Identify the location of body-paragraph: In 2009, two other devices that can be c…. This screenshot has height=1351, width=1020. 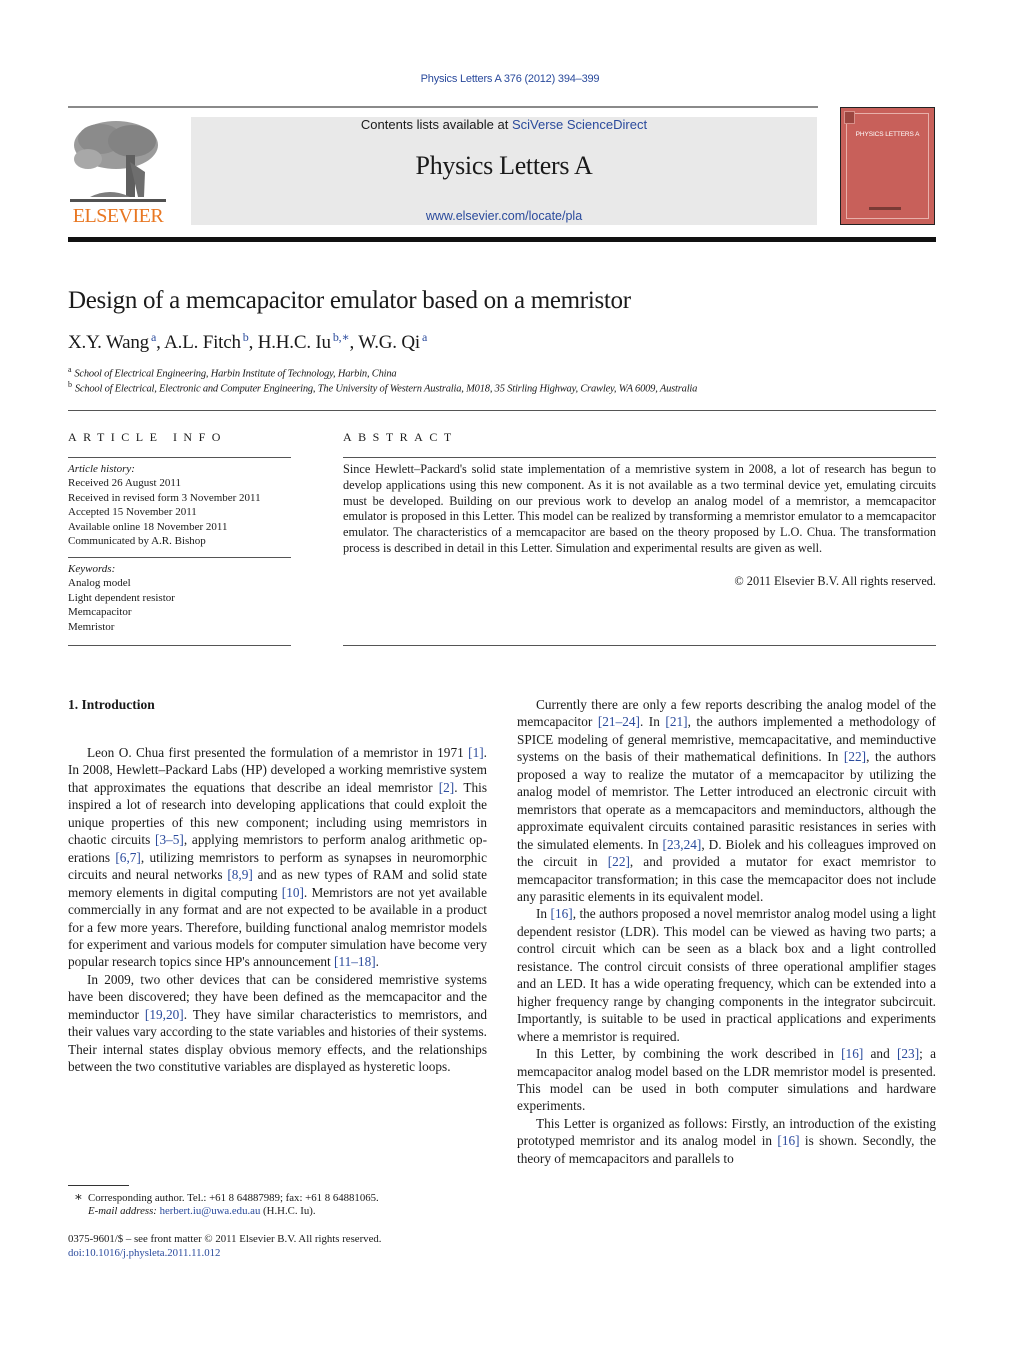
(277, 1023).